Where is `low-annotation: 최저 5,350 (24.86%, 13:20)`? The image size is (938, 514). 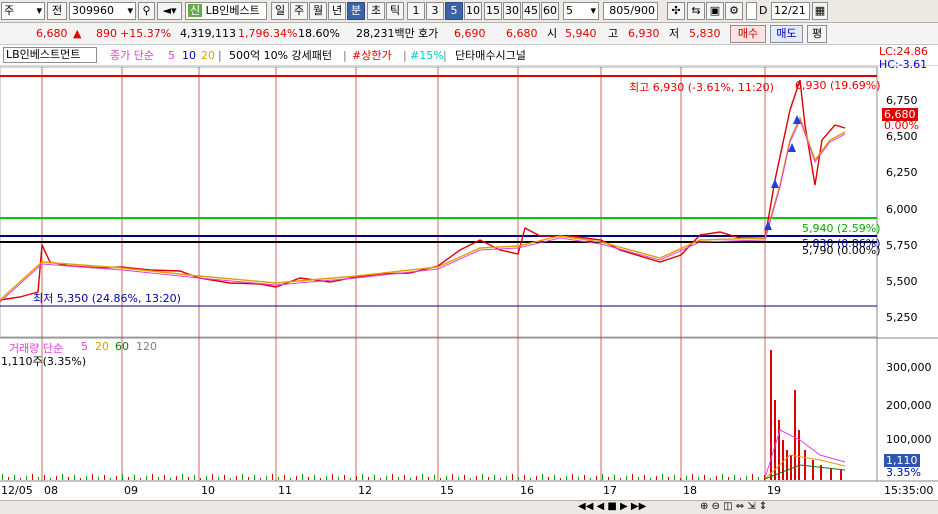 low-annotation: 최저 5,350 (24.86%, 13:20) is located at coordinates (107, 298).